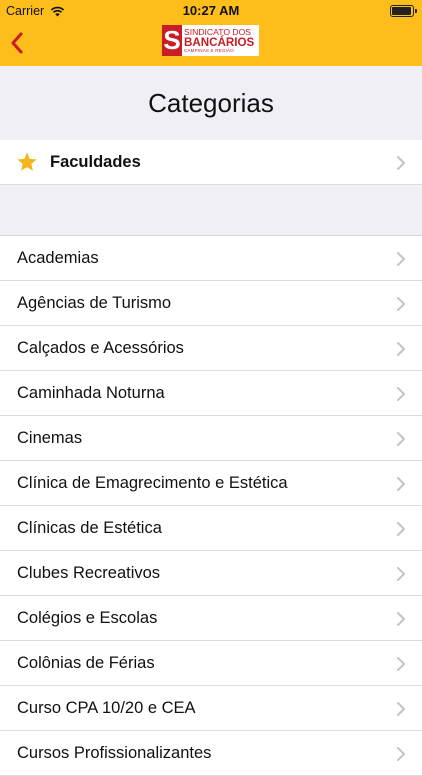 This screenshot has height=776, width=422. What do you see at coordinates (50, 438) in the screenshot?
I see `list-item-label: Cinemas` at bounding box center [50, 438].